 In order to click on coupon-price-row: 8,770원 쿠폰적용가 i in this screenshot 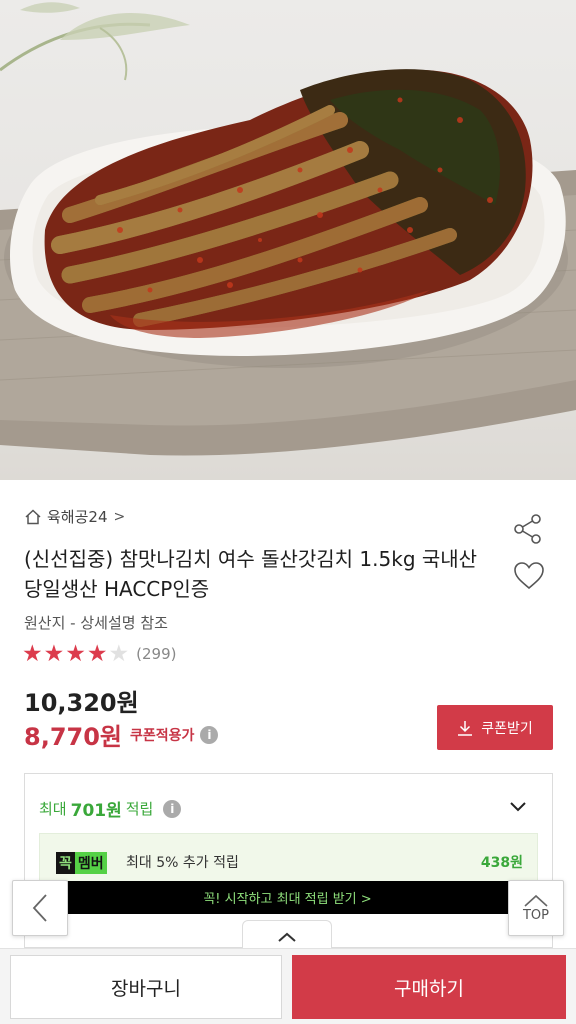, I will do `click(121, 734)`.